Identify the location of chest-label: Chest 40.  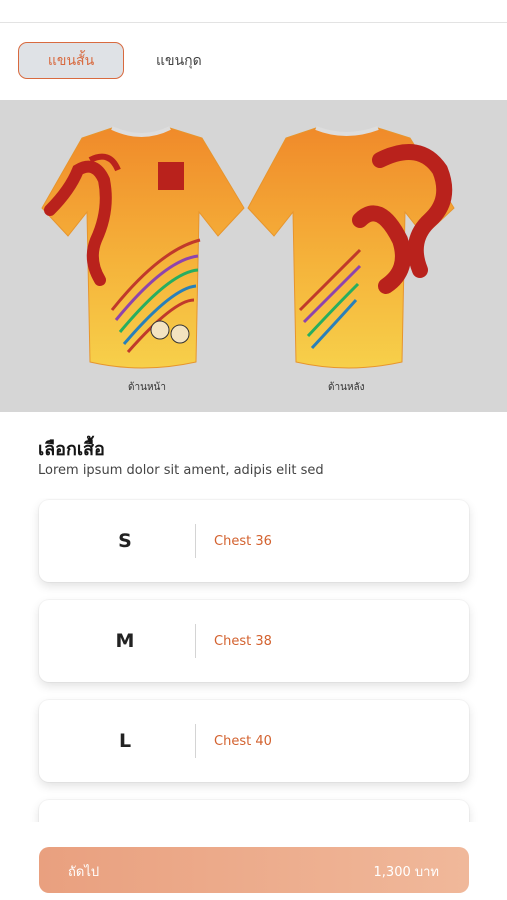
(243, 741).